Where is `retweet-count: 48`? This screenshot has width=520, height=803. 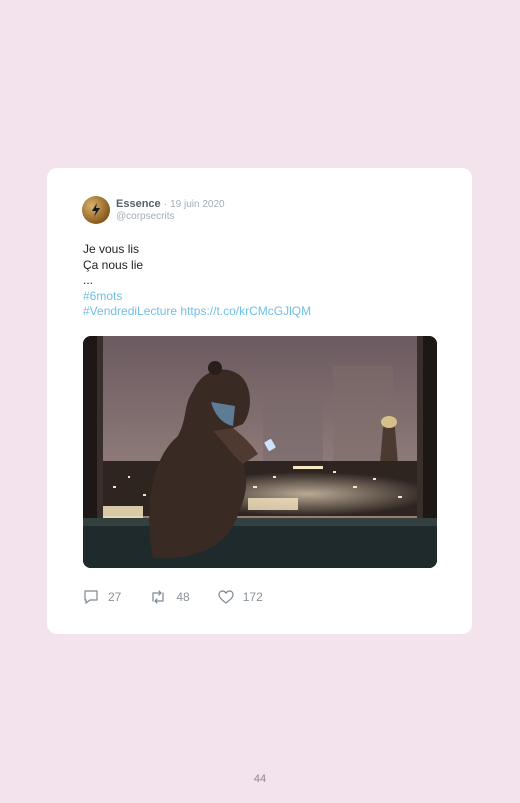 retweet-count: 48 is located at coordinates (183, 596).